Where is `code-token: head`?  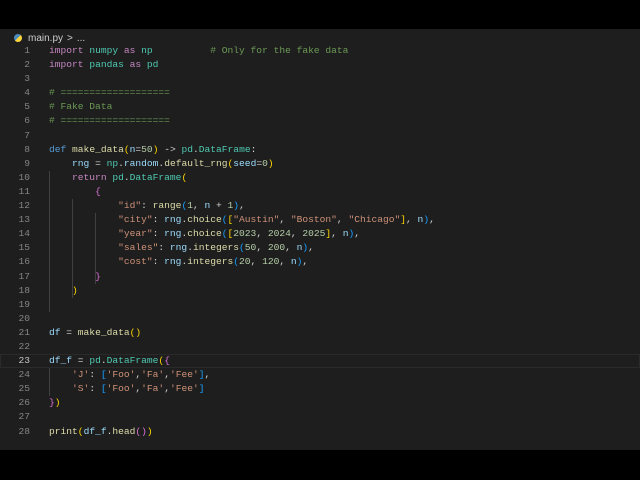
code-token: head is located at coordinates (124, 431).